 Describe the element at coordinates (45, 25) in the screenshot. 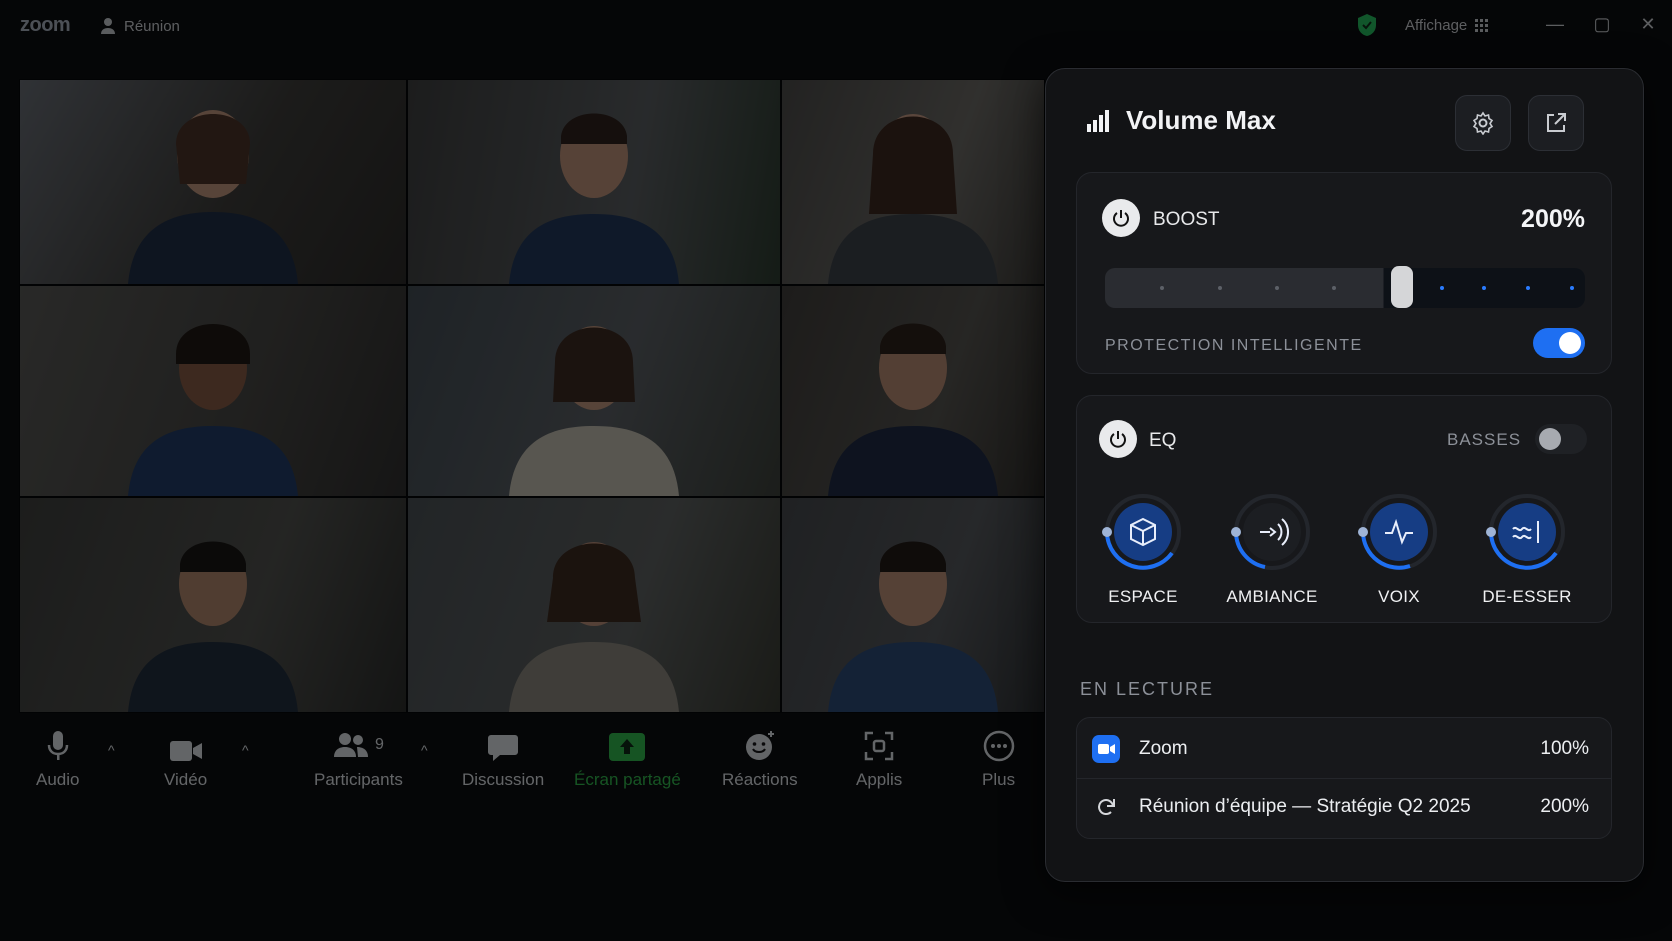

I see `zoom-logo: zoom` at that location.